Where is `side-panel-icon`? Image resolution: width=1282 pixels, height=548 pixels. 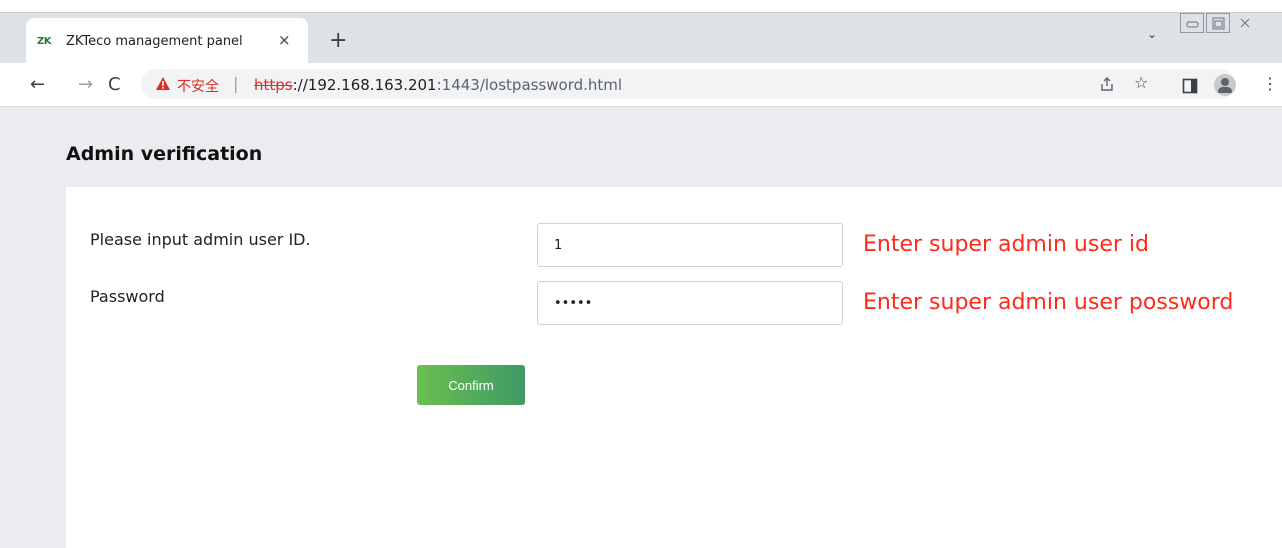 side-panel-icon is located at coordinates (1190, 86).